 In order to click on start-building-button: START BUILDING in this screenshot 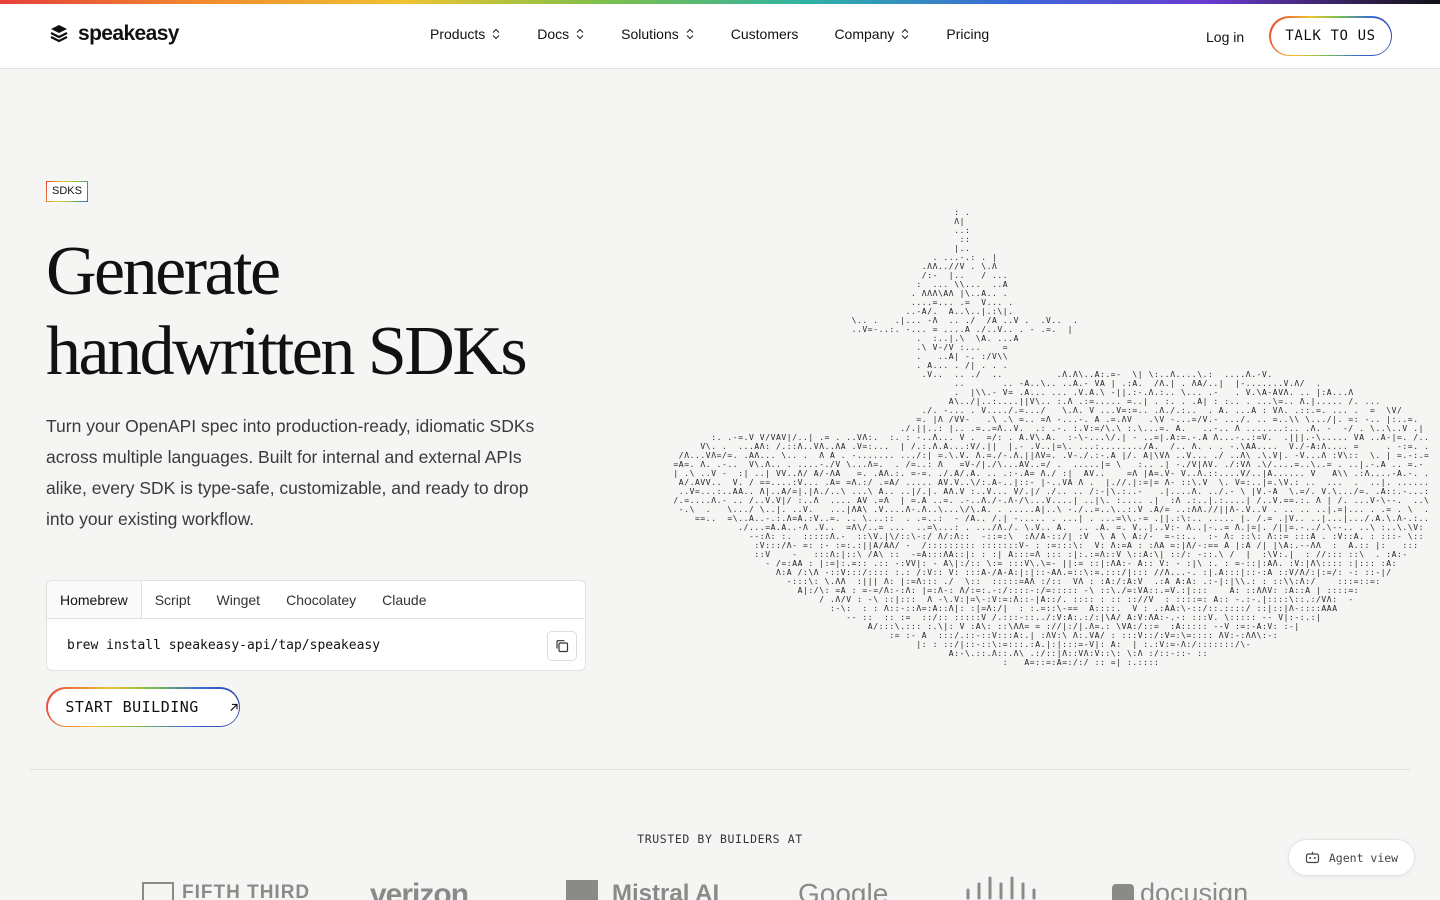, I will do `click(143, 707)`.